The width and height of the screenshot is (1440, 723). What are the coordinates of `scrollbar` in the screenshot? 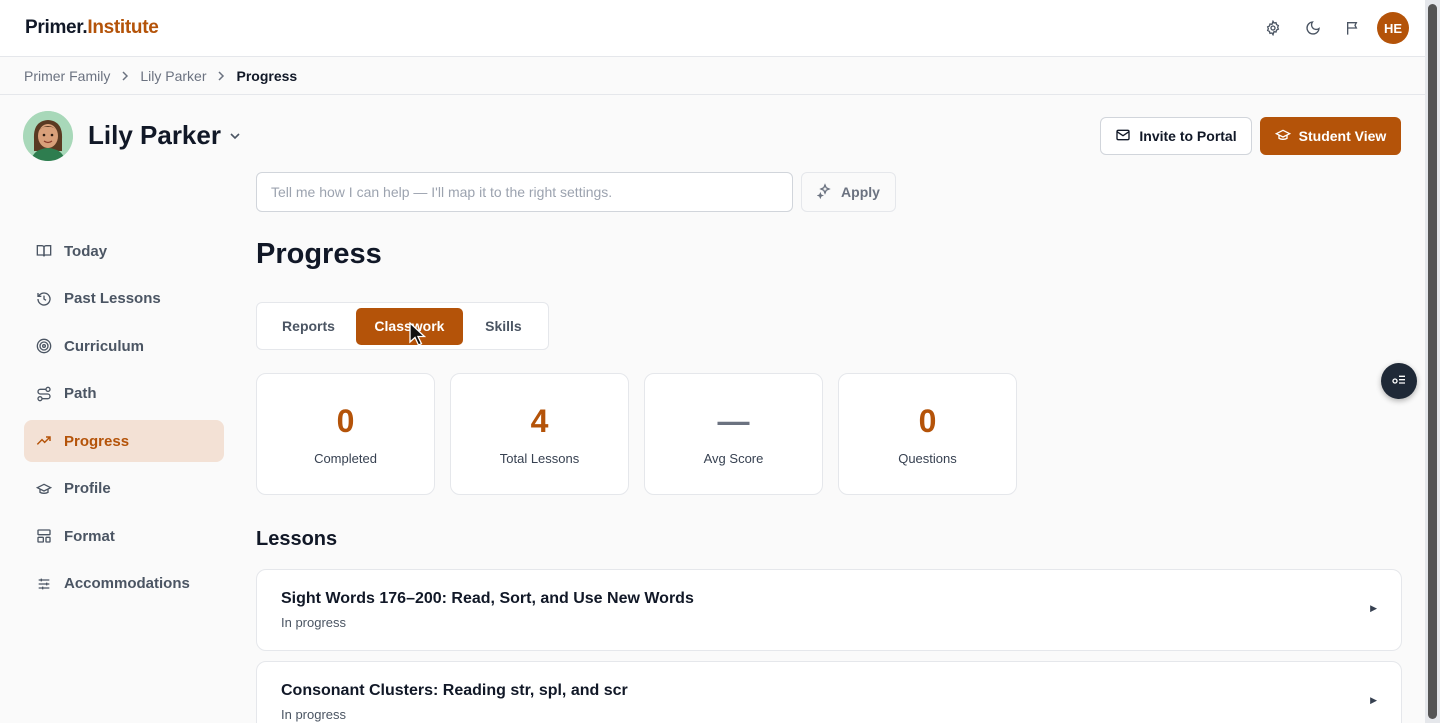 It's located at (1432, 361).